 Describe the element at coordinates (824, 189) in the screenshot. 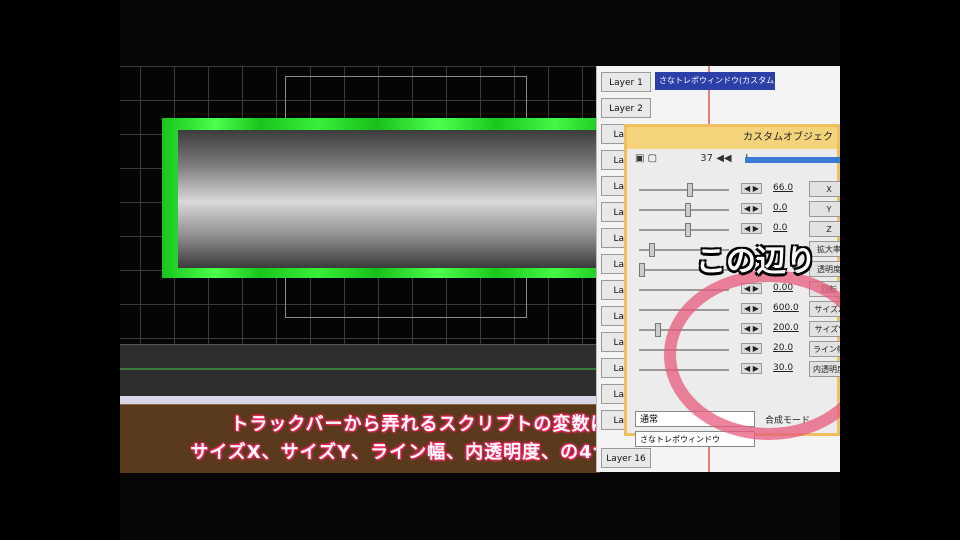

I see `param-button: X` at that location.